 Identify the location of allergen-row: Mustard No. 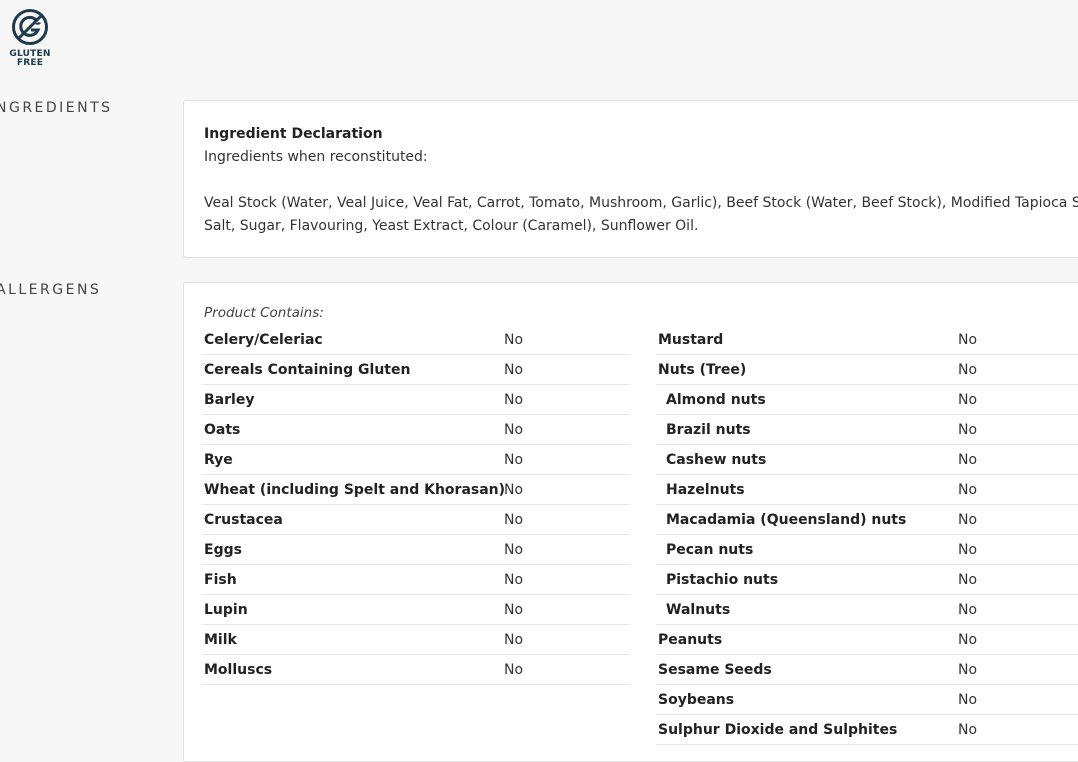
(867, 340).